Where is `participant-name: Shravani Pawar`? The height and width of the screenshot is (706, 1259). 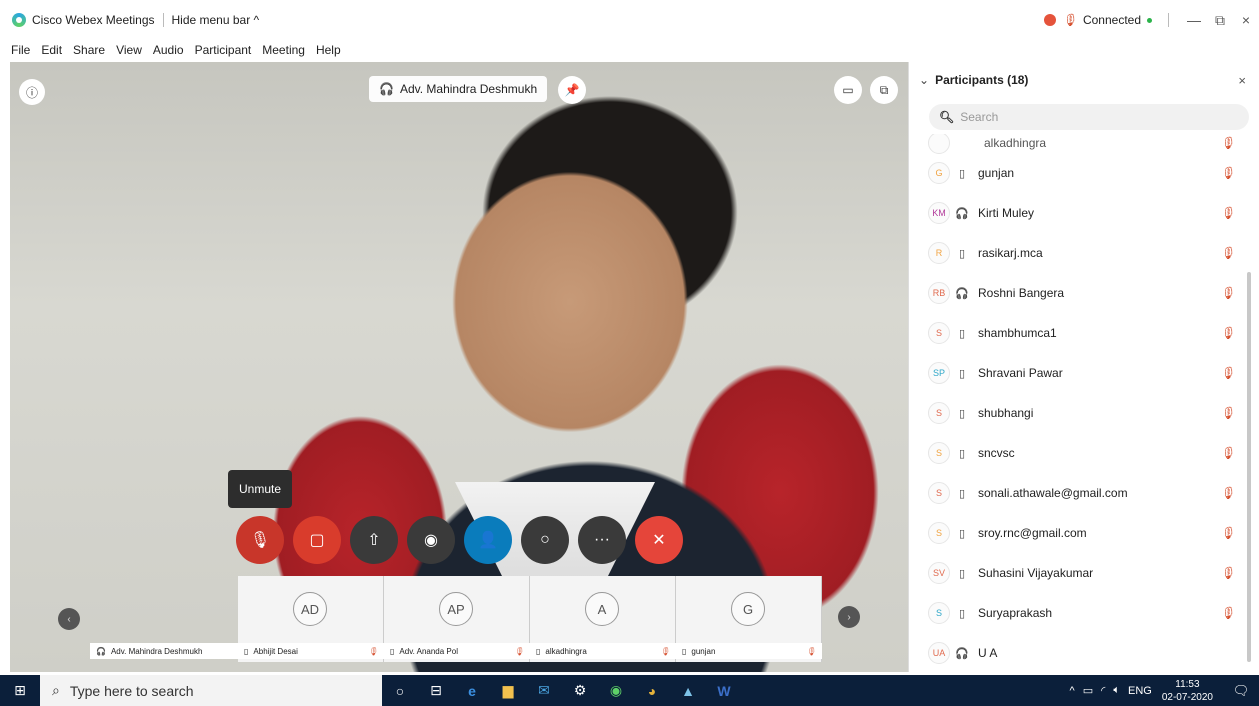 participant-name: Shravani Pawar is located at coordinates (1020, 373).